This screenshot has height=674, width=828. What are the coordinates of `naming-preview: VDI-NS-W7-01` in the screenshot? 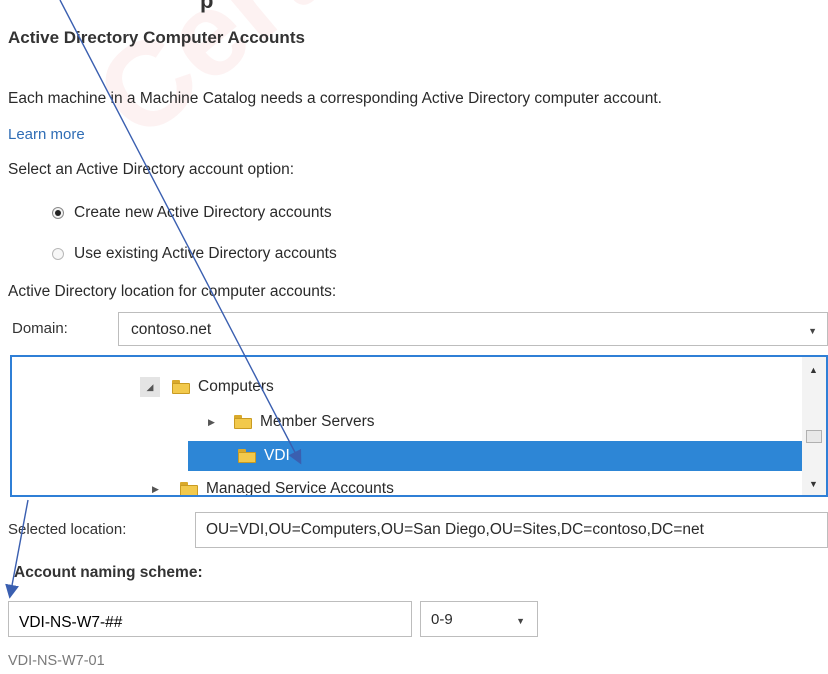 It's located at (56, 661).